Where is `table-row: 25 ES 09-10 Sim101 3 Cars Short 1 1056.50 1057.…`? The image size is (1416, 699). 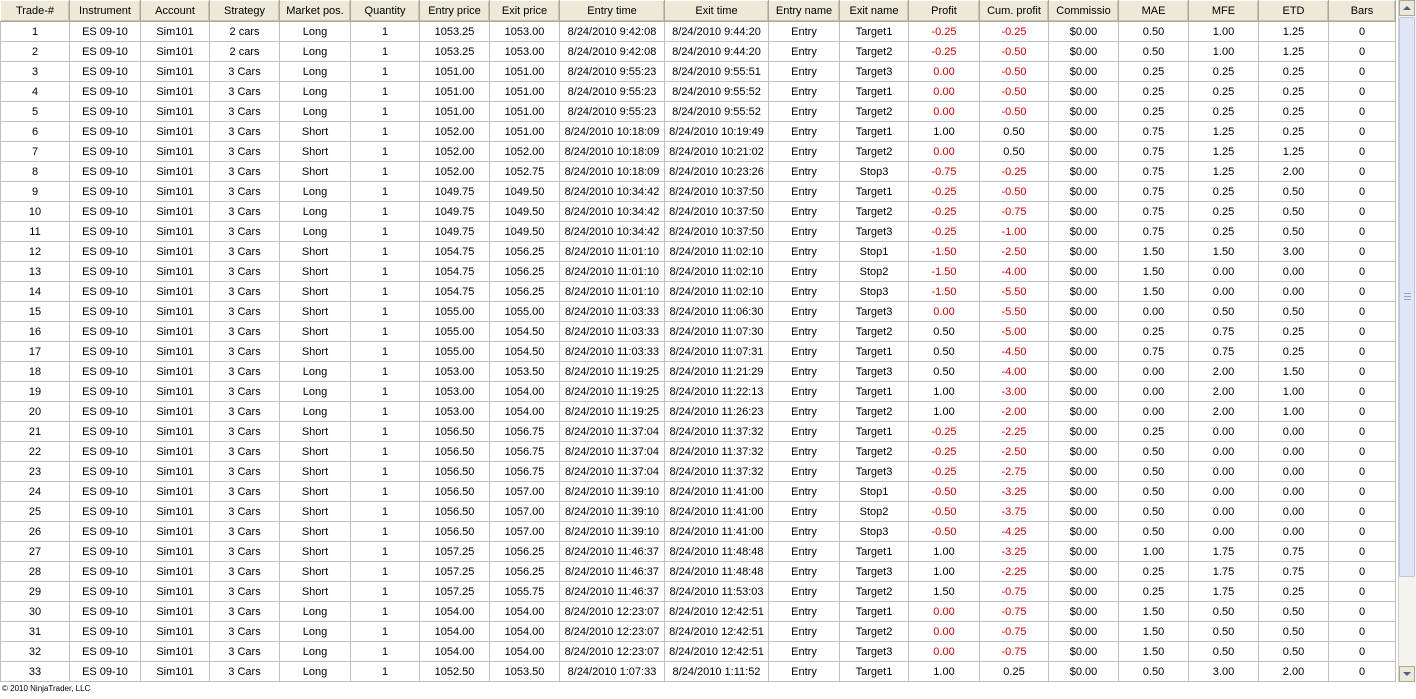
table-row: 25 ES 09-10 Sim101 3 Cars Short 1 1056.50 1057.… is located at coordinates (698, 511).